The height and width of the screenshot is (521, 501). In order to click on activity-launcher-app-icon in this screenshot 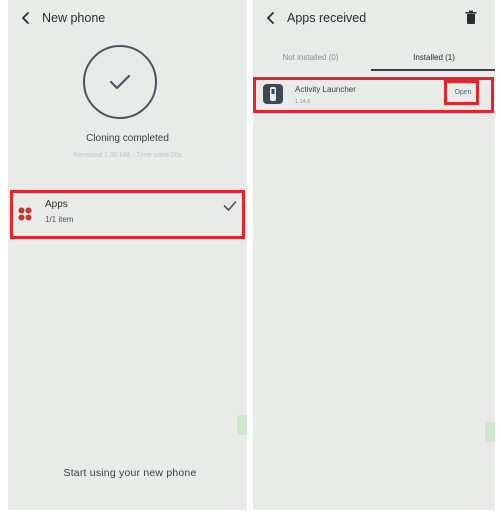, I will do `click(273, 94)`.